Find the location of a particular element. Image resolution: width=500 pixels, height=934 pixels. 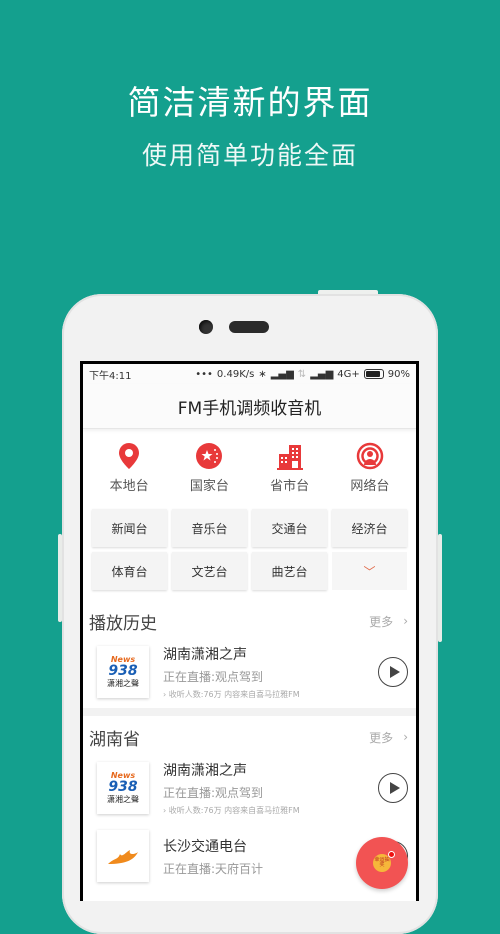

station-logo is located at coordinates (123, 856).